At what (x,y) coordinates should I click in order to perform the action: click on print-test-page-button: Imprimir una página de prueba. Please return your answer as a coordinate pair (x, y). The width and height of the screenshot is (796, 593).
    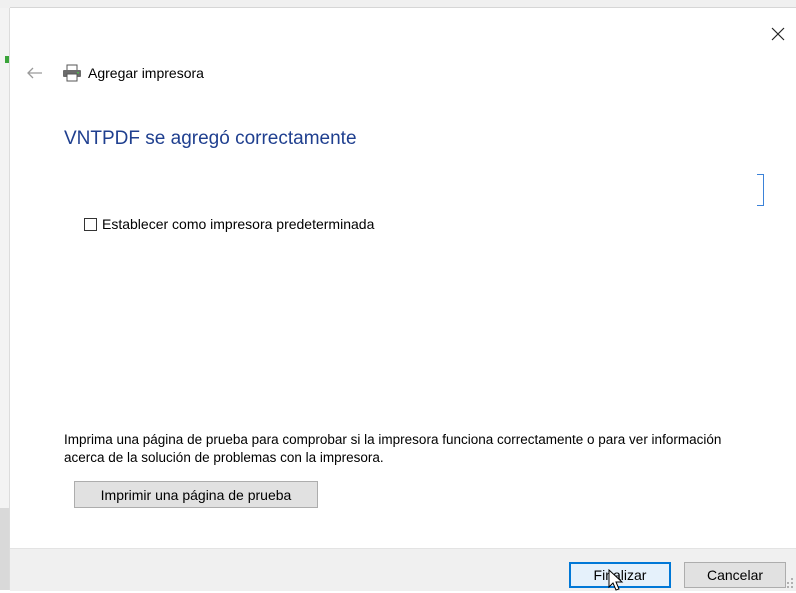
    Looking at the image, I should click on (196, 494).